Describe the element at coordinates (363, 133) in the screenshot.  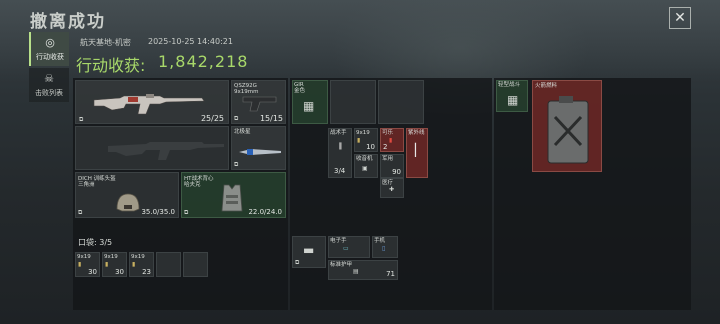
I see `backpack-item-label: 9x19` at that location.